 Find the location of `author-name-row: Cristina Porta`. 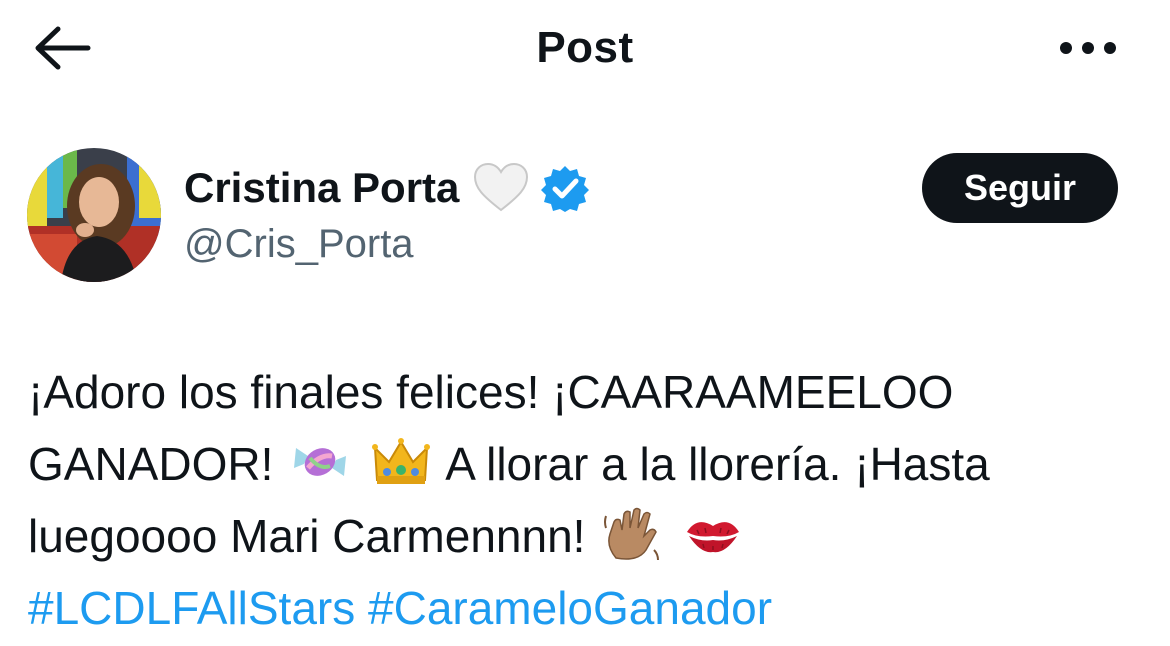

author-name-row: Cristina Porta is located at coordinates (387, 188).